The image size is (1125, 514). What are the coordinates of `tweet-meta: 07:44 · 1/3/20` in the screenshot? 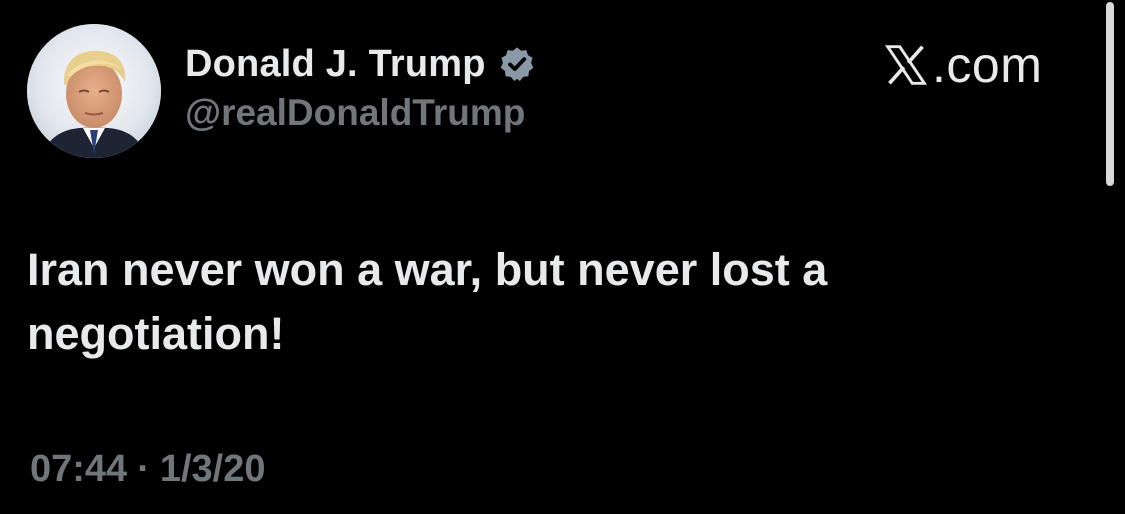 It's located at (148, 469).